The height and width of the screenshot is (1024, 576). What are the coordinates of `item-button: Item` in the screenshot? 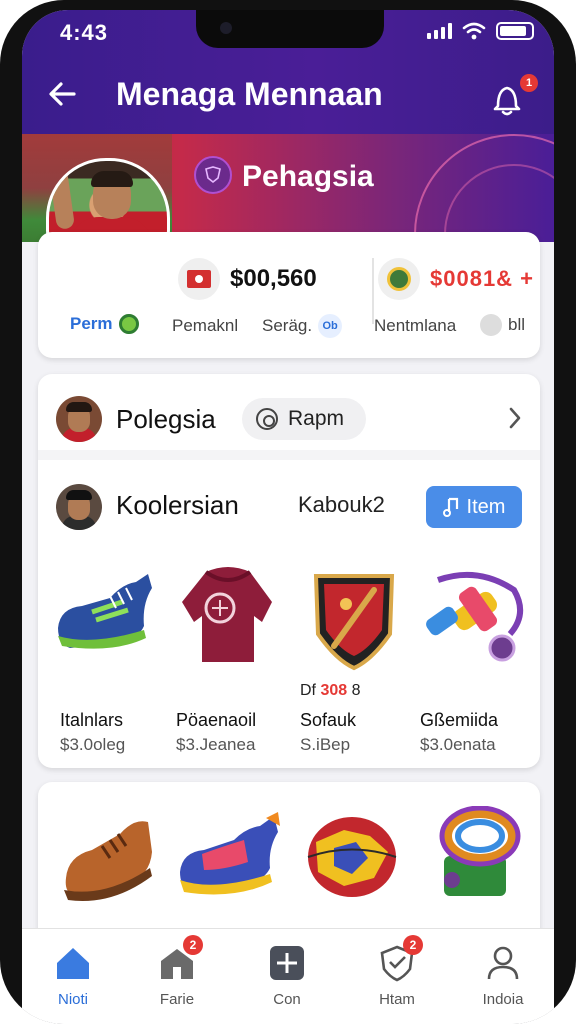 It's located at (474, 507).